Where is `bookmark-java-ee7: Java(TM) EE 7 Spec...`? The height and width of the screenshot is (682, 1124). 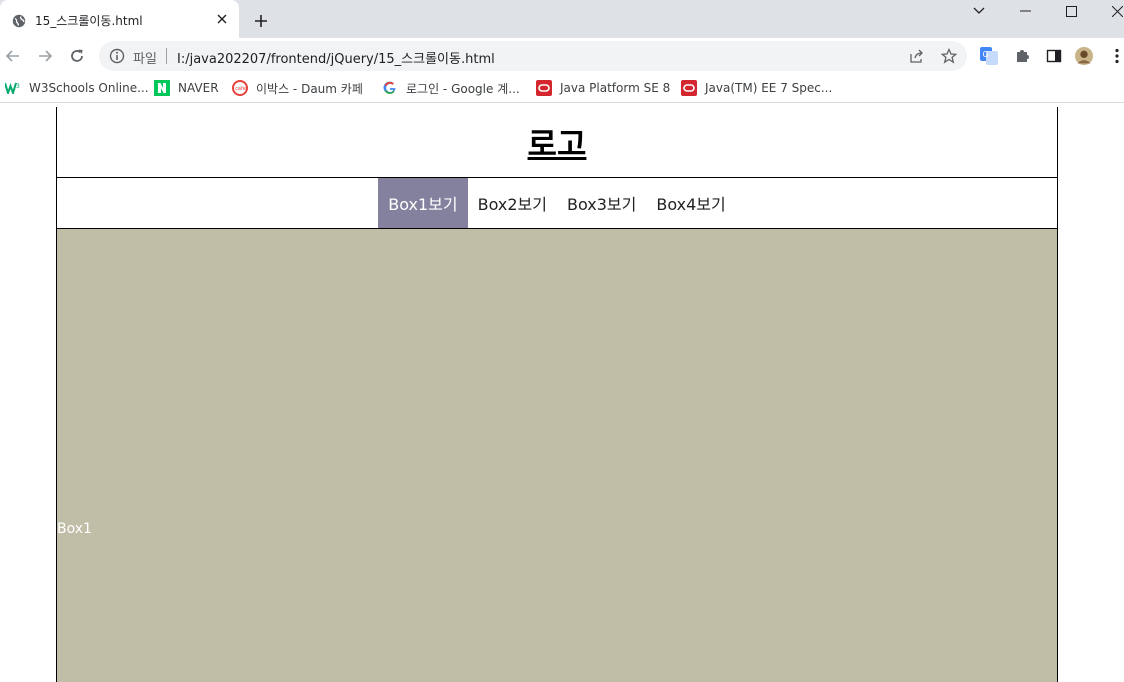 bookmark-java-ee7: Java(TM) EE 7 Spec... is located at coordinates (756, 88).